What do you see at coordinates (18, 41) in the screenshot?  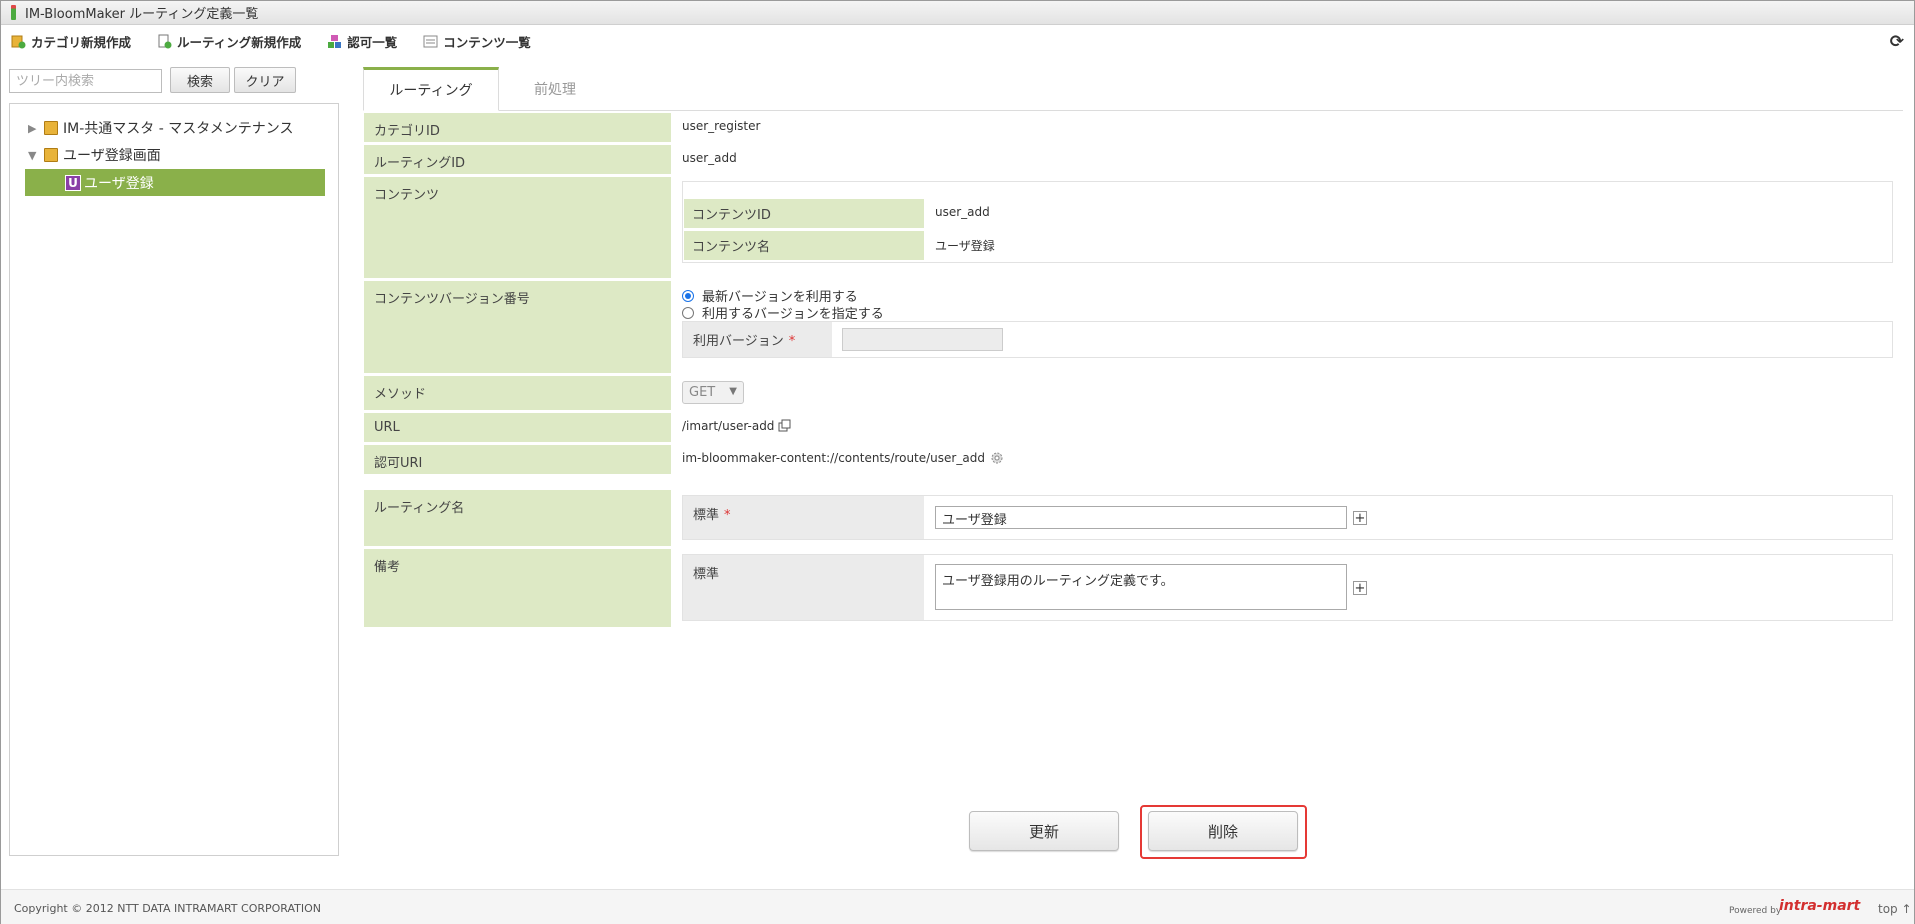 I see `category-add-icon` at bounding box center [18, 41].